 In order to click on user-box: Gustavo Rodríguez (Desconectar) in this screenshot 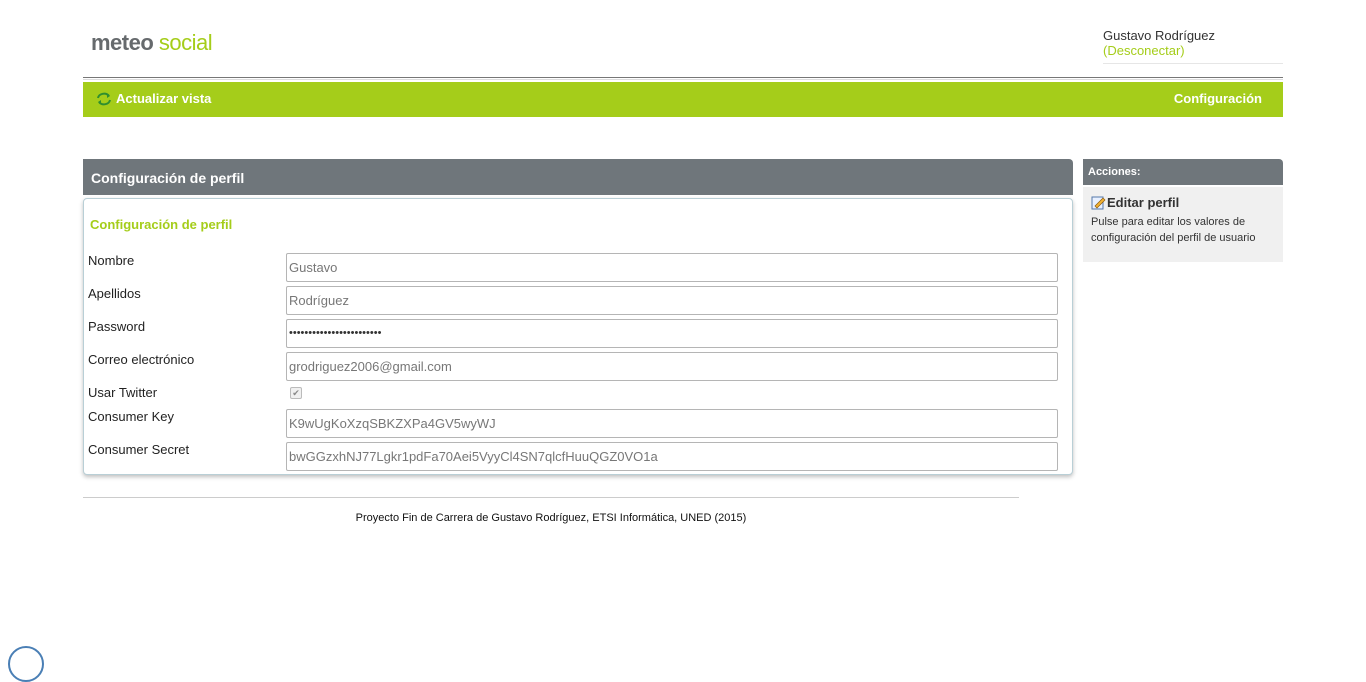, I will do `click(1193, 46)`.